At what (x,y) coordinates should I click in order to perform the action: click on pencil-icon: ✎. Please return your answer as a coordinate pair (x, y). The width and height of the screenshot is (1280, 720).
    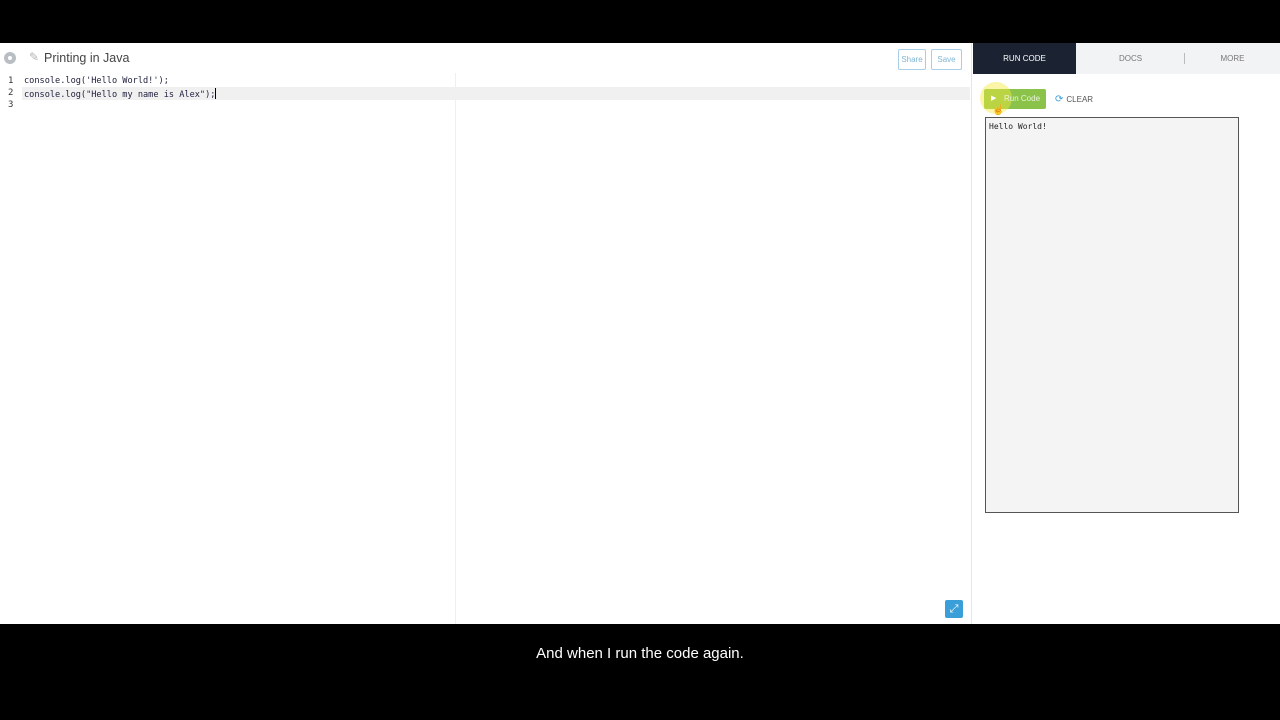
    Looking at the image, I should click on (34, 57).